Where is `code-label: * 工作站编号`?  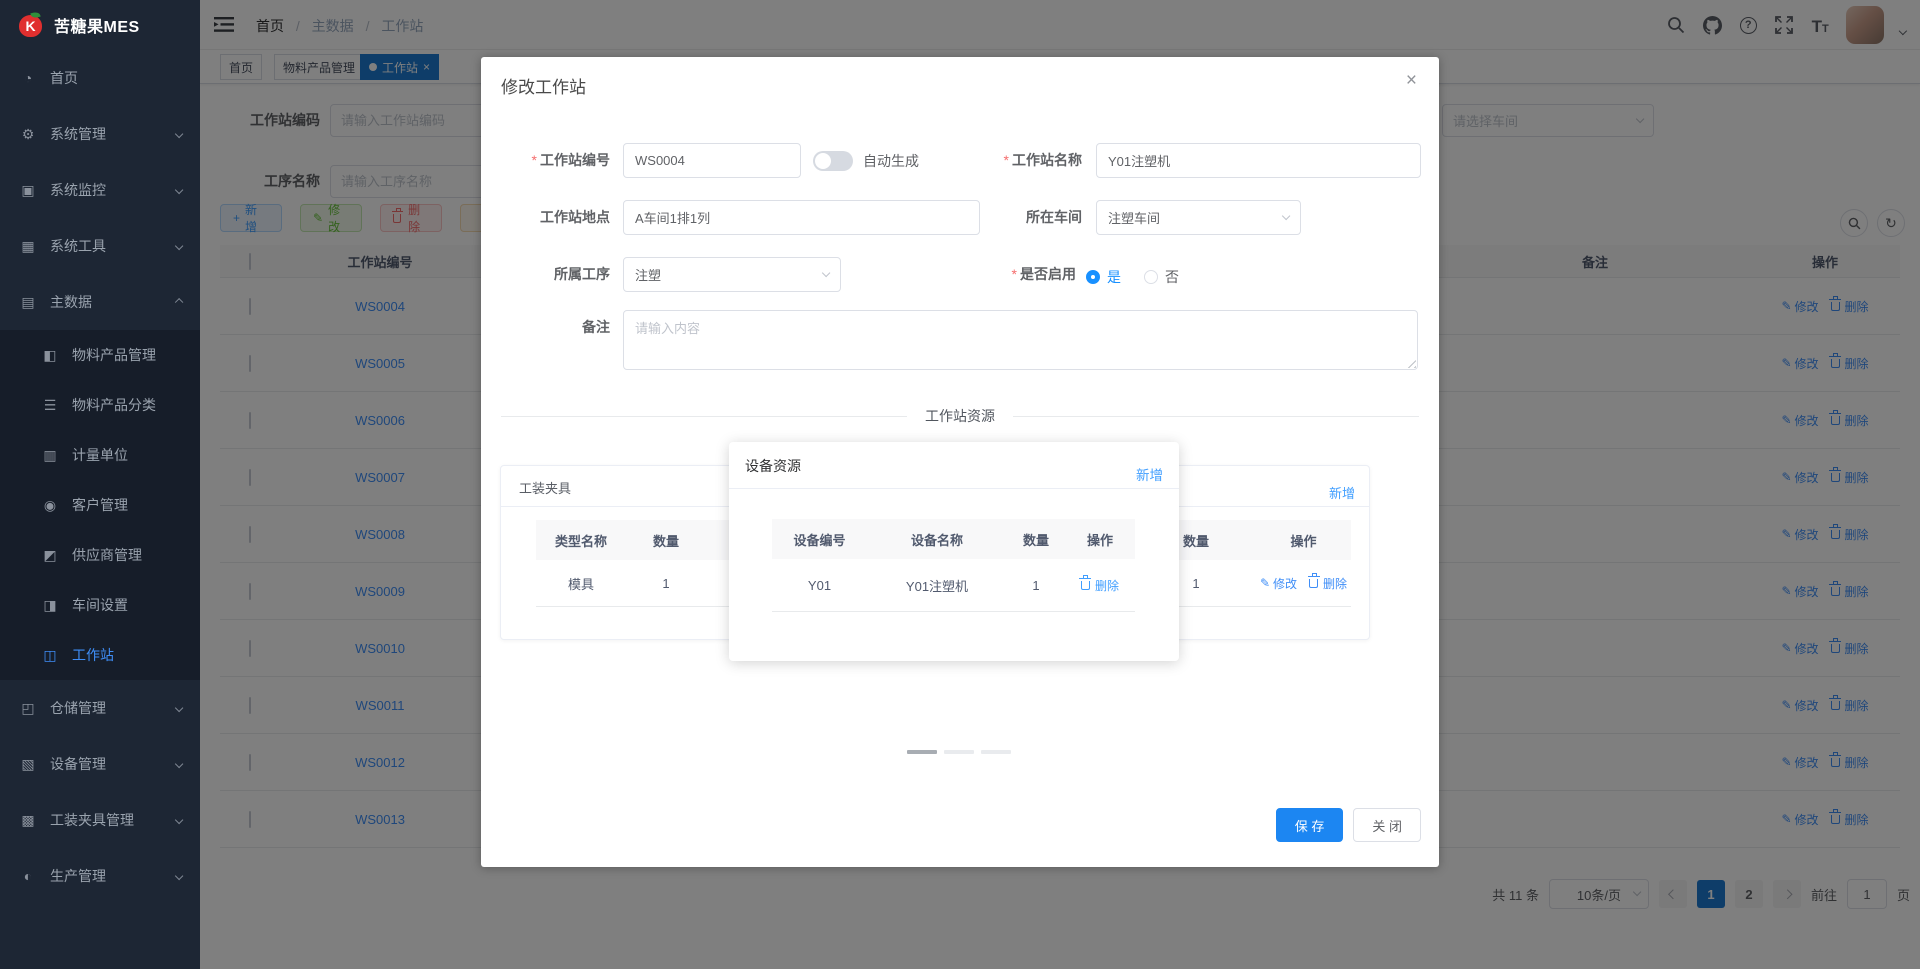
code-label: * 工作站编号 is located at coordinates (570, 160).